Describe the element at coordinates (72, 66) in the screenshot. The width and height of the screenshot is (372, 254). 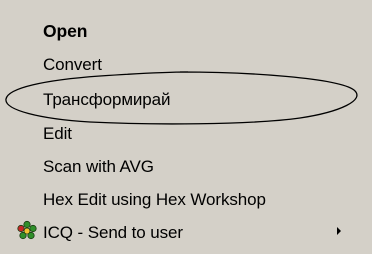
I see `menu-item-convert: Convert` at that location.